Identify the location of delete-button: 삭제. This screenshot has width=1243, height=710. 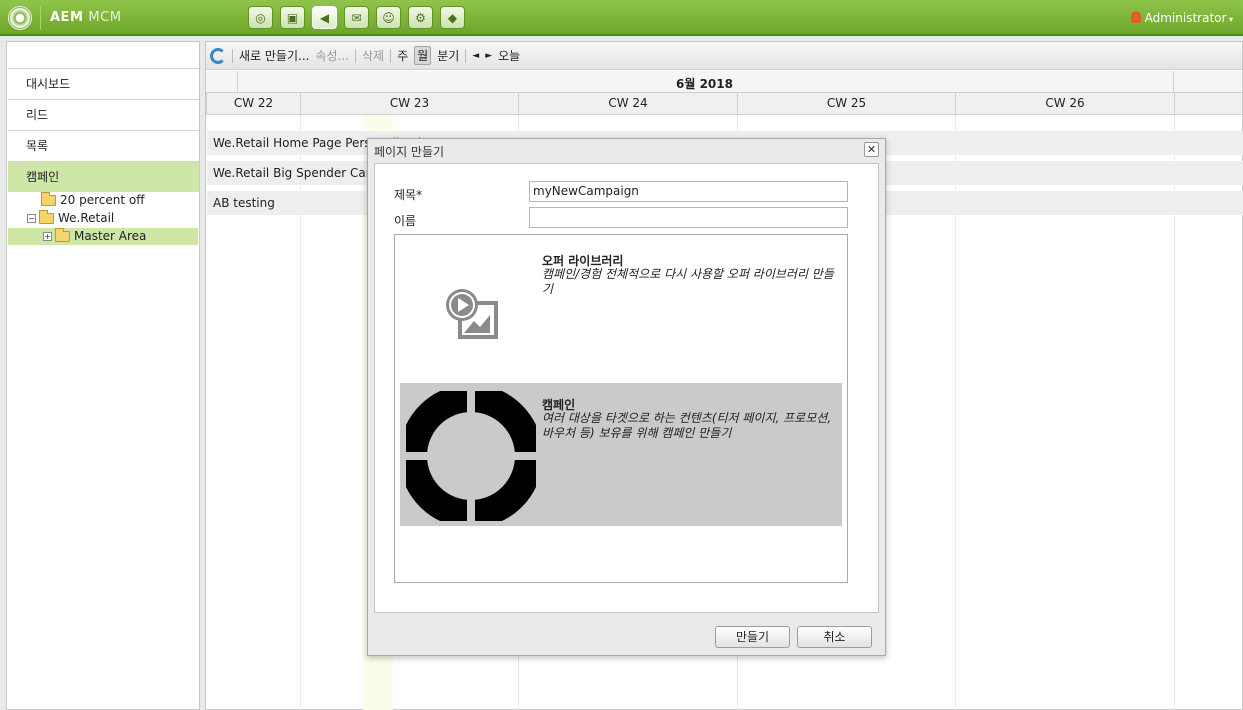
(373, 55).